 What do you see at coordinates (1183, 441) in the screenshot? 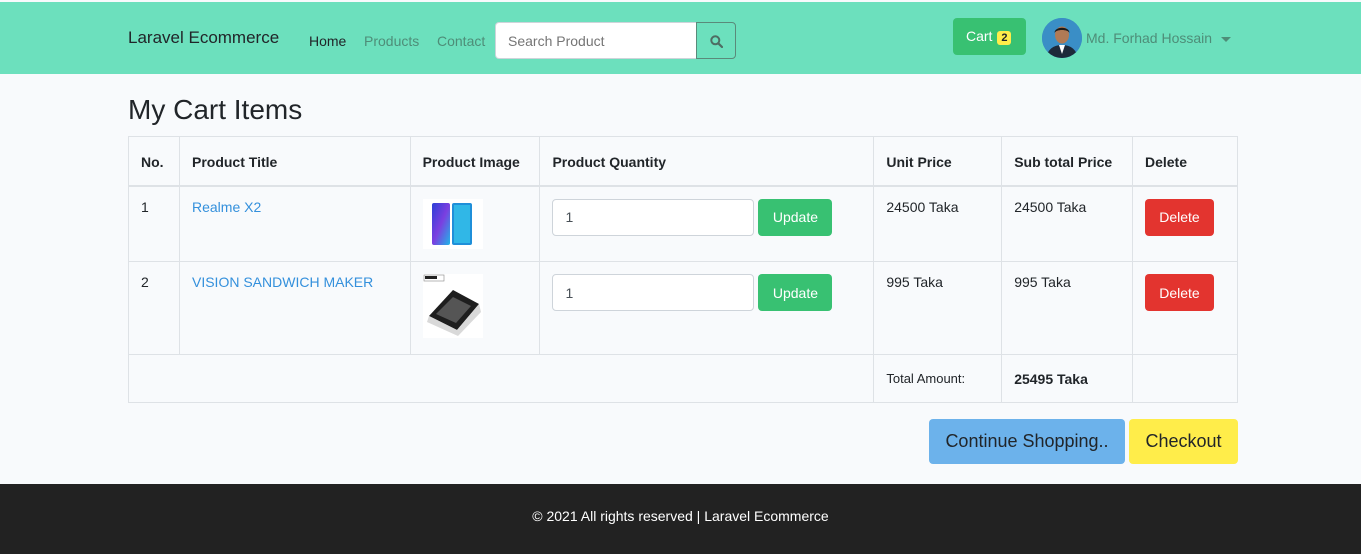
I see `checkout-button: Checkout` at bounding box center [1183, 441].